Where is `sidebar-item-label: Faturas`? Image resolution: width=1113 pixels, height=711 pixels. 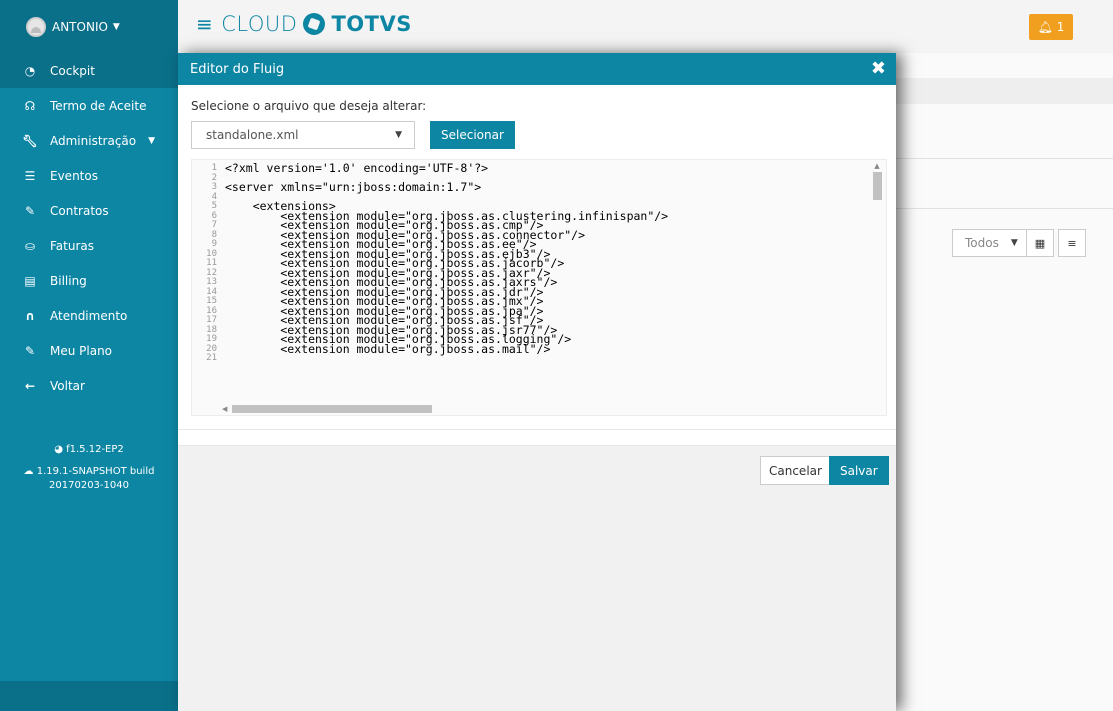
sidebar-item-label: Faturas is located at coordinates (72, 245).